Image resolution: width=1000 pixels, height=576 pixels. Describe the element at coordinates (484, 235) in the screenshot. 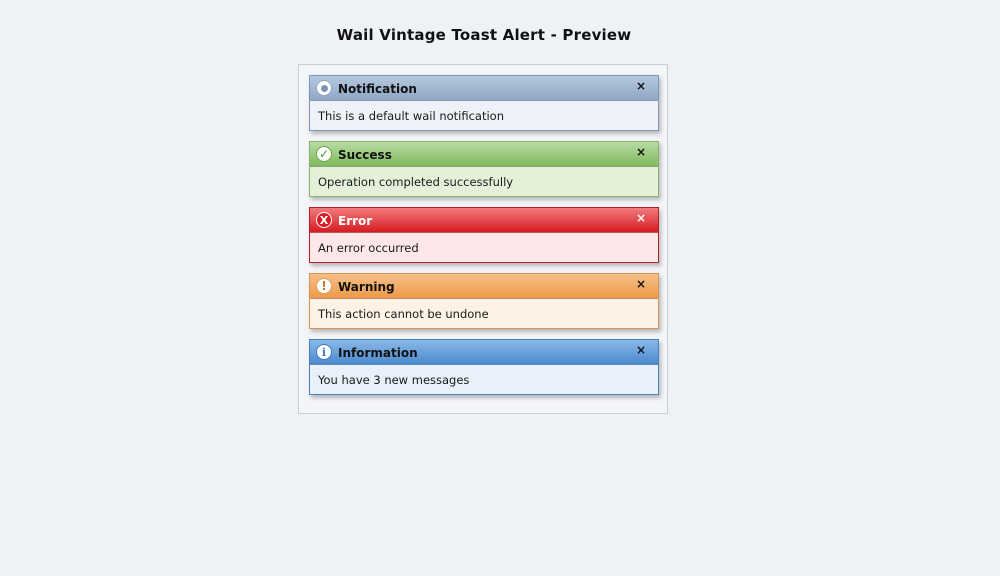

I see `toast-error: X Error × An error occurred` at that location.